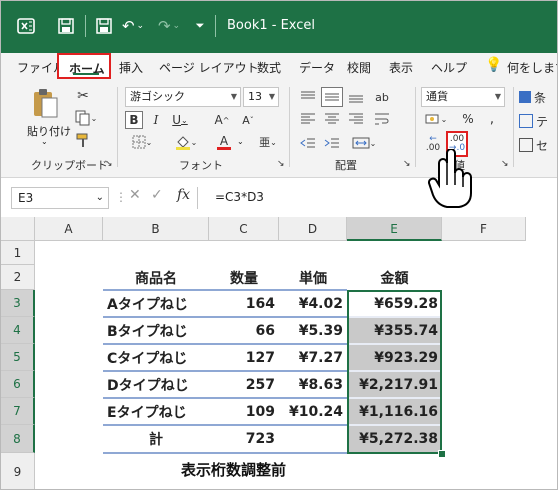 The height and width of the screenshot is (490, 558). I want to click on comma-style-icon: ,, so click(492, 119).